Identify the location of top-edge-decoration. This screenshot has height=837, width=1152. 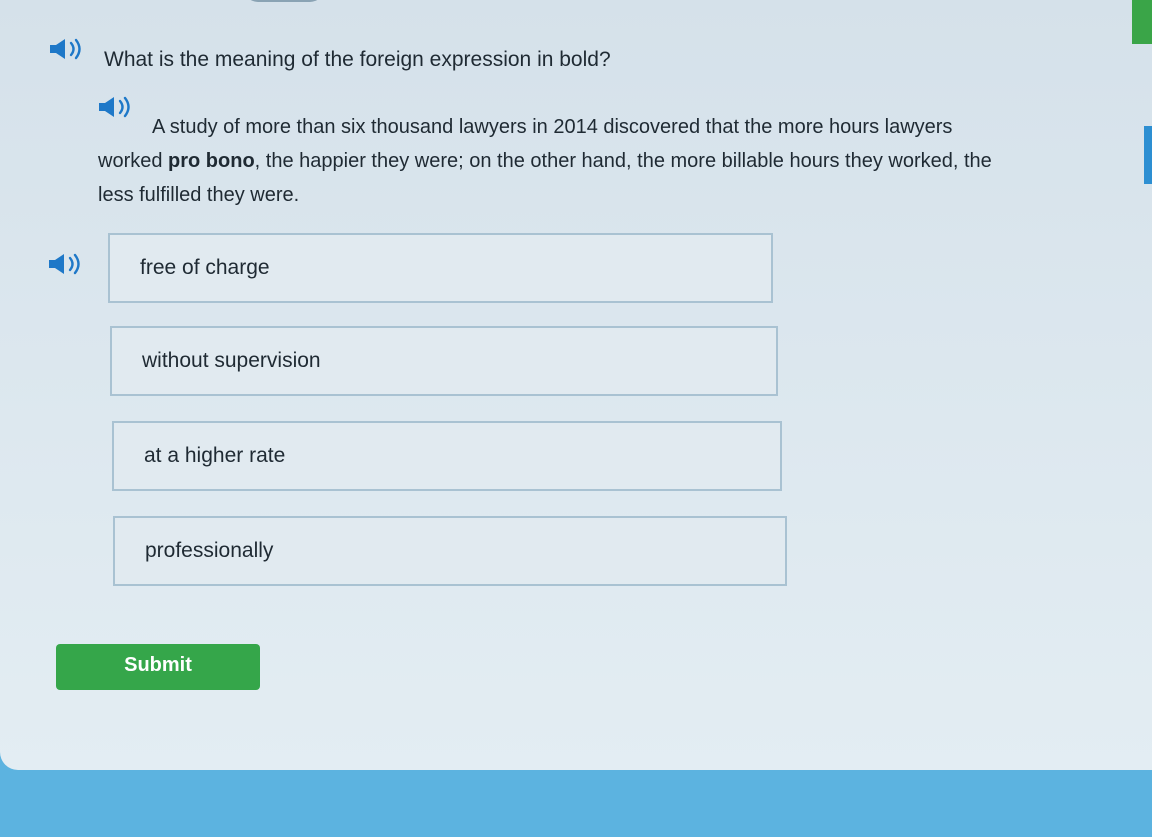
(284, 1).